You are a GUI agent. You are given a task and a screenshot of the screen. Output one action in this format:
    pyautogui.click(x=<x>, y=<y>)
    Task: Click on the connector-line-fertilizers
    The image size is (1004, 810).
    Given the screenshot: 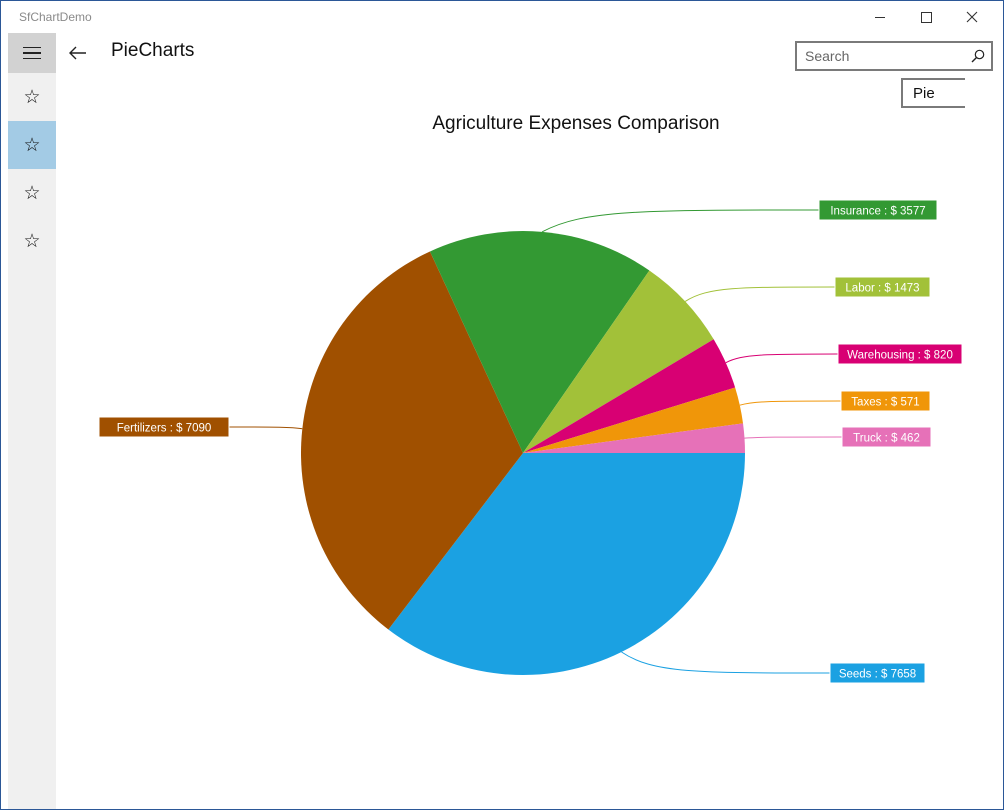 What is the action you would take?
    pyautogui.click(x=265, y=428)
    